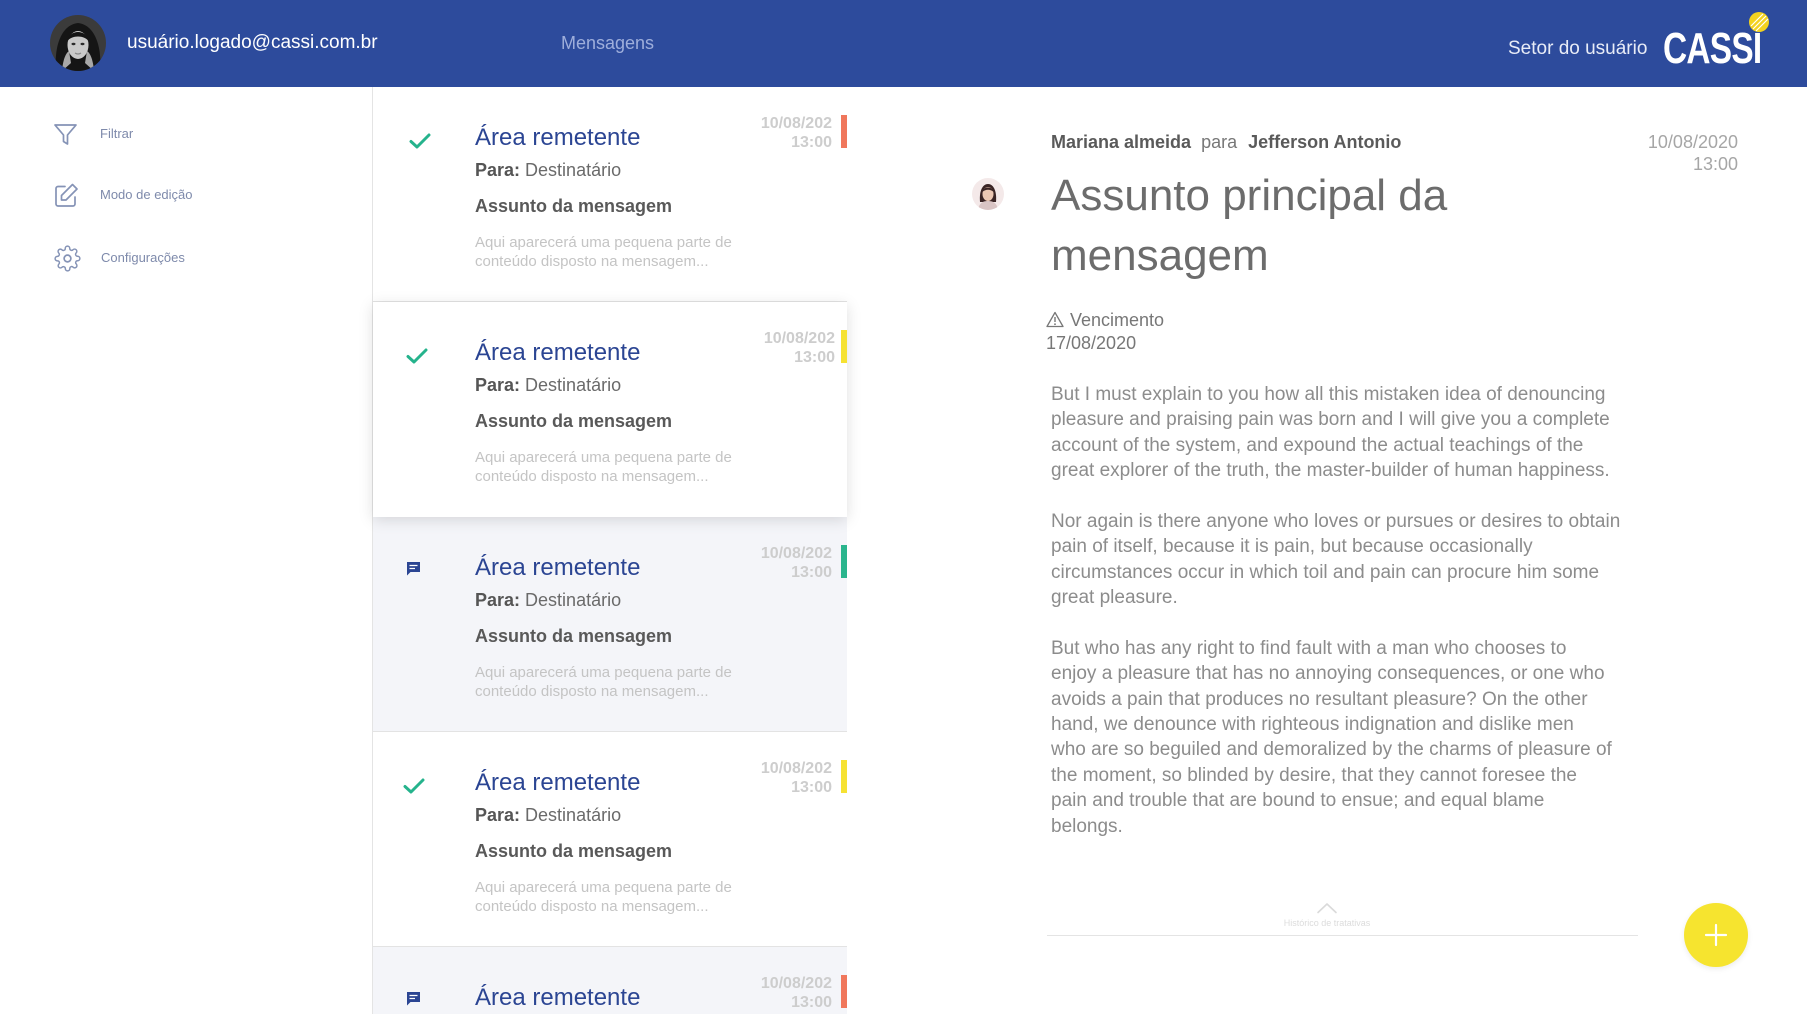 The height and width of the screenshot is (1014, 1807). Describe the element at coordinates (1693, 153) in the screenshot. I see `message-timestamp: 10/08/2020 13:00` at that location.